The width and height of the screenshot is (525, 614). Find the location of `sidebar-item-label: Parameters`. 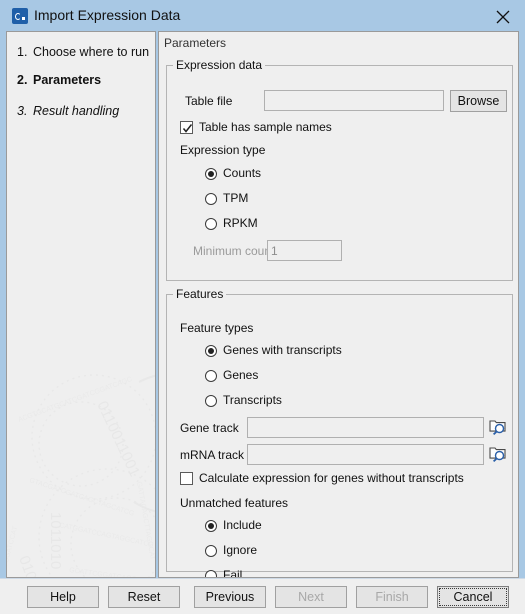

sidebar-item-label: Parameters is located at coordinates (67, 80).